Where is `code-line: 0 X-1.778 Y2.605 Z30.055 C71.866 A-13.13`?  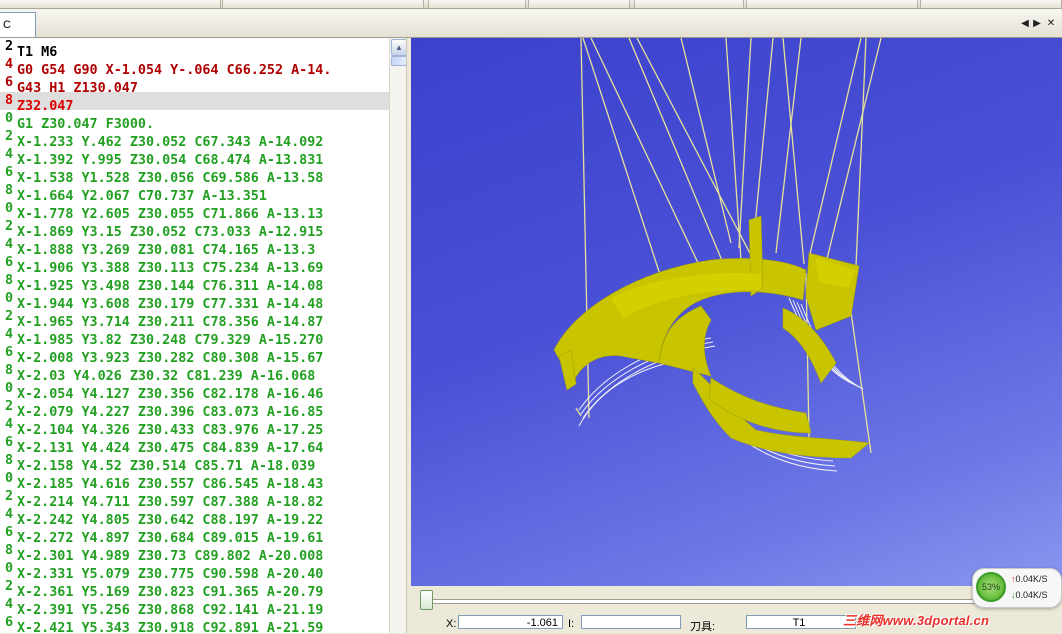
code-line: 0 X-1.778 Y2.605 Z30.055 C71.866 A-13.13 is located at coordinates (194, 211).